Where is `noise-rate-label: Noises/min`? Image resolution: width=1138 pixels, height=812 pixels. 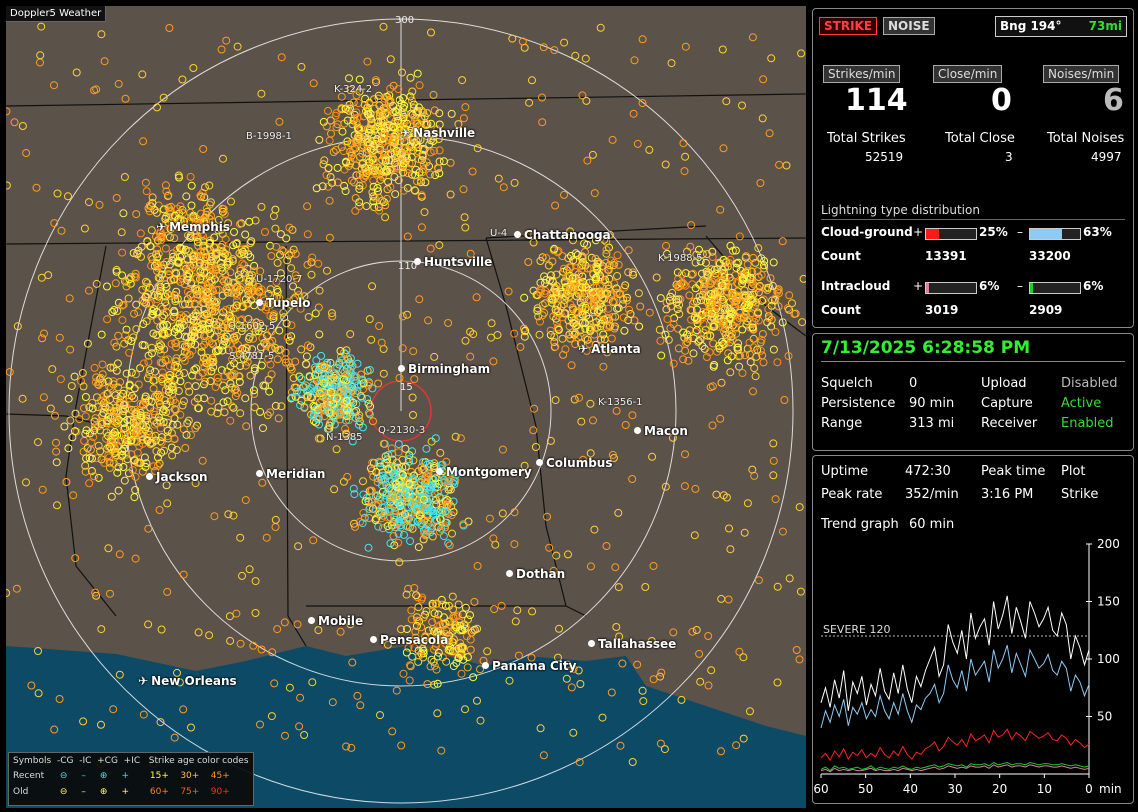
noise-rate-label: Noises/min is located at coordinates (1081, 74).